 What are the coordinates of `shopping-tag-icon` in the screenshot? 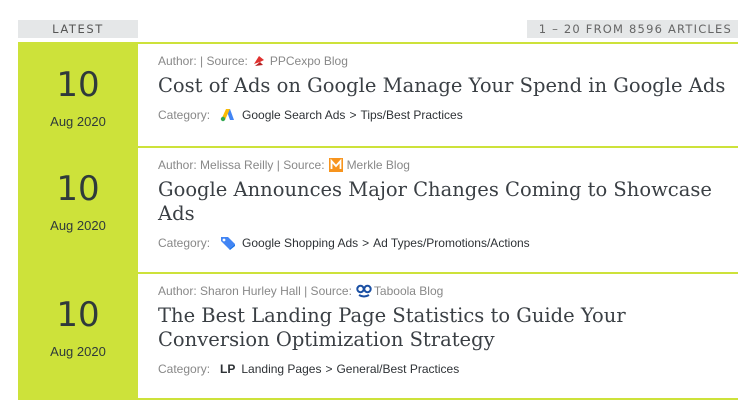 It's located at (228, 243).